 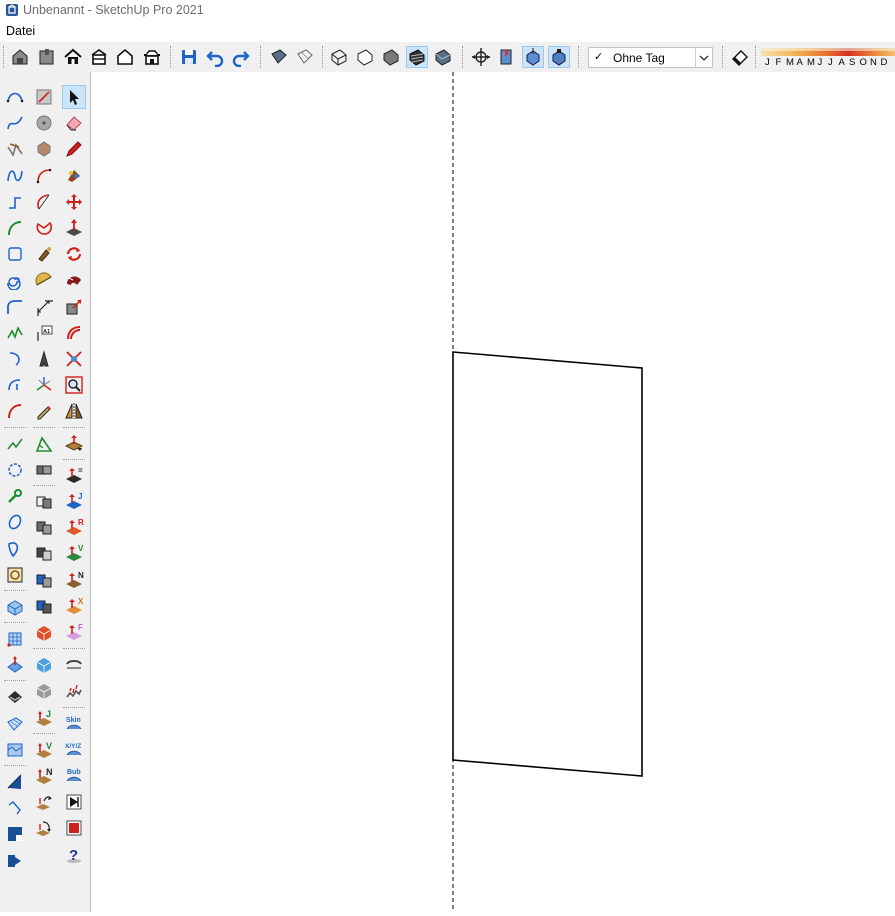 I want to click on push-red-j-icon: J, so click(x=44, y=718).